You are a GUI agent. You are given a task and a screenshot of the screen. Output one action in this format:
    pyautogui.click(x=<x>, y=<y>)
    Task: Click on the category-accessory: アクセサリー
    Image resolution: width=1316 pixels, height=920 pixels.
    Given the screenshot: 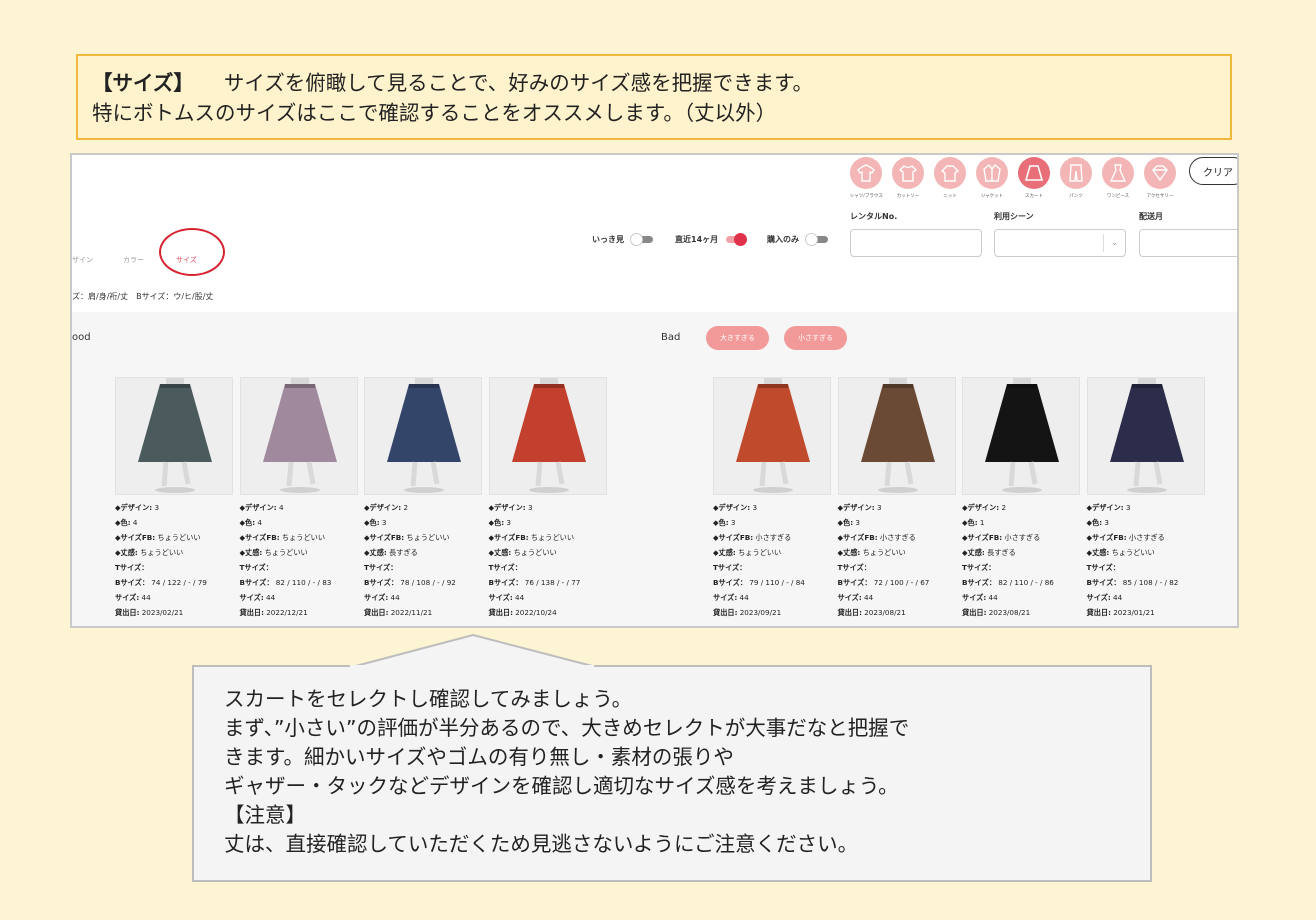 What is the action you would take?
    pyautogui.click(x=1160, y=178)
    